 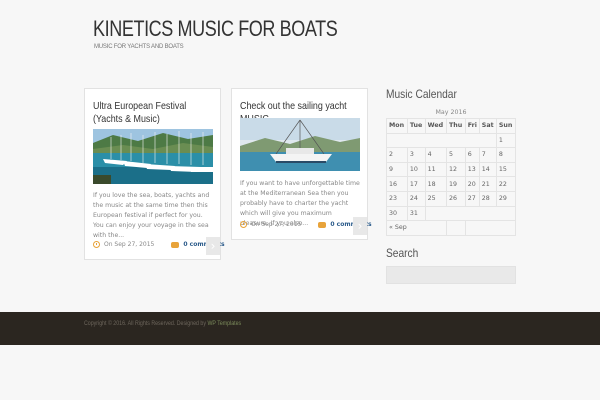 What do you see at coordinates (435, 155) in the screenshot?
I see `calendar-day: 4` at bounding box center [435, 155].